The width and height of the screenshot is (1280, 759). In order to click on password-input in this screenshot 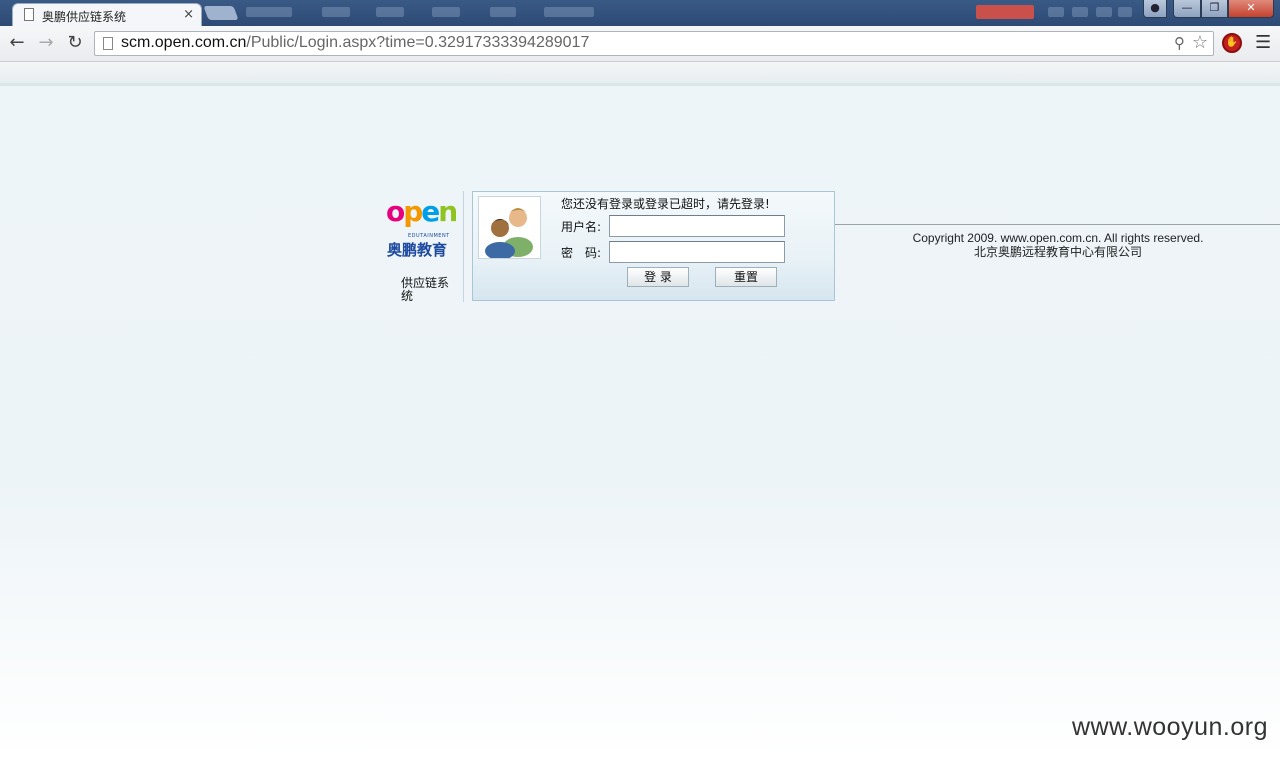, I will do `click(697, 252)`.